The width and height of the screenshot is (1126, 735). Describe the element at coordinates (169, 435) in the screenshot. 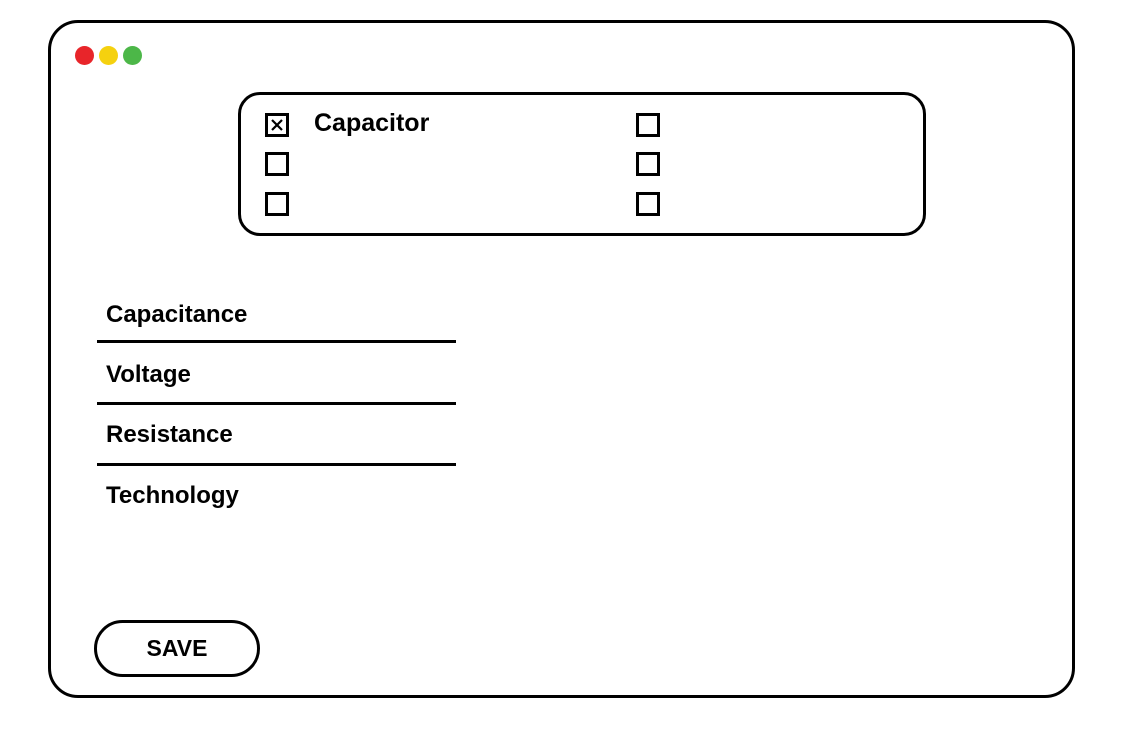

I see `resistance-field: Resistance` at that location.